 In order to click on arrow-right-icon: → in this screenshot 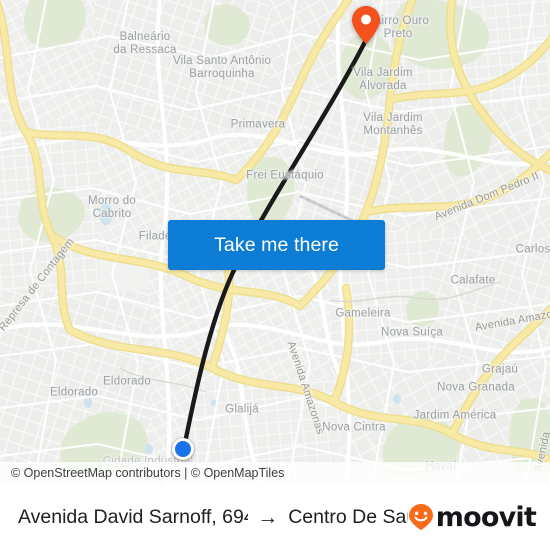, I will do `click(268, 517)`.